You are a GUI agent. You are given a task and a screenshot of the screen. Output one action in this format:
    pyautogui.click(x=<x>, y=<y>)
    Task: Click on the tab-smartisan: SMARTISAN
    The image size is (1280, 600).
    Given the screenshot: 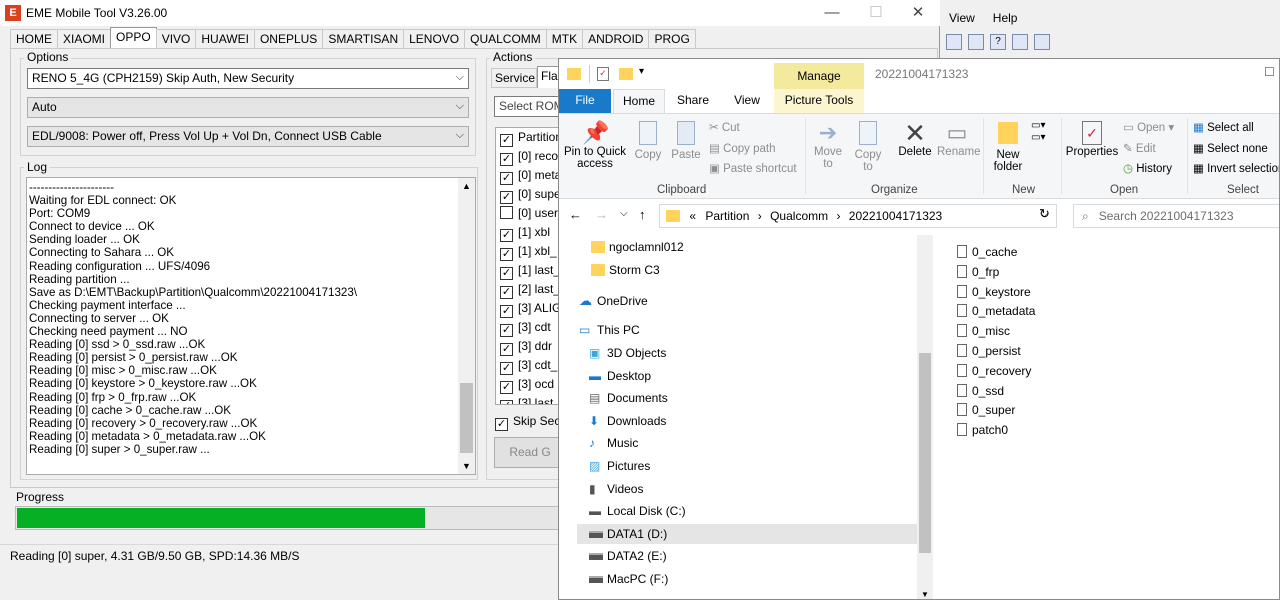 What is the action you would take?
    pyautogui.click(x=363, y=38)
    